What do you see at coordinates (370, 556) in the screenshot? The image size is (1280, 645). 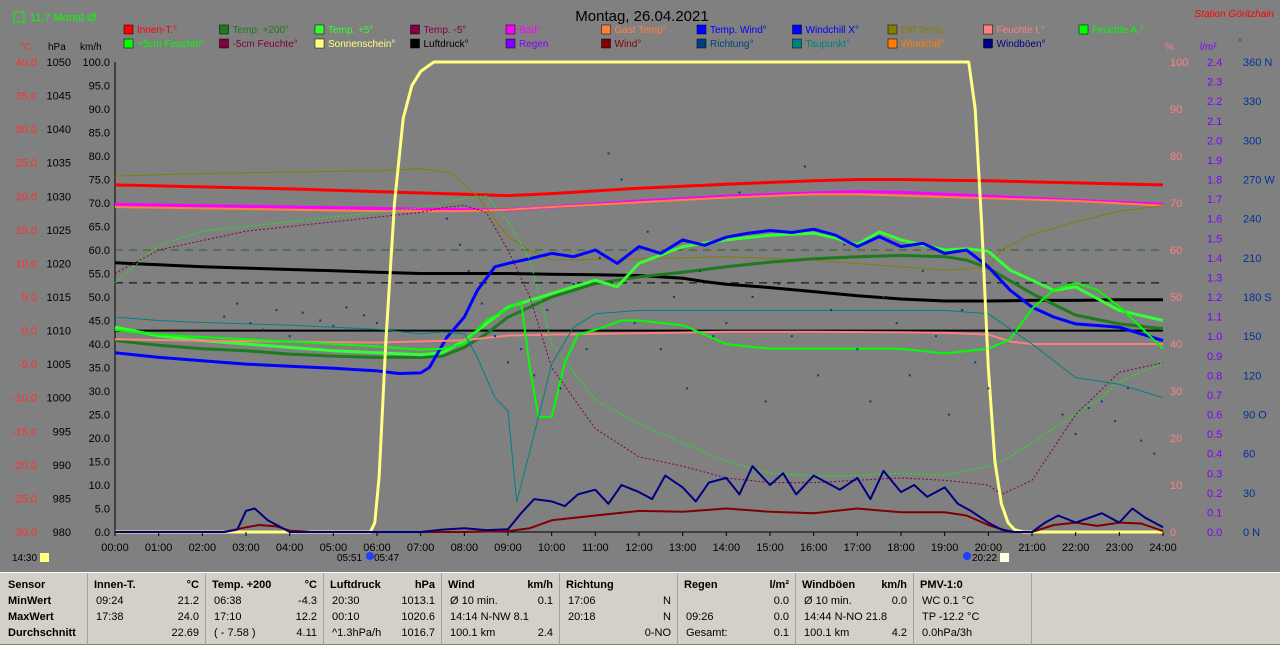 I see `sunrise-icon` at bounding box center [370, 556].